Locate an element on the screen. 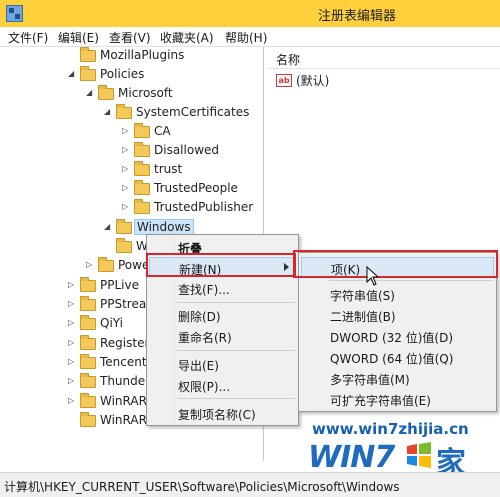  string-value-icon: ab is located at coordinates (284, 80).